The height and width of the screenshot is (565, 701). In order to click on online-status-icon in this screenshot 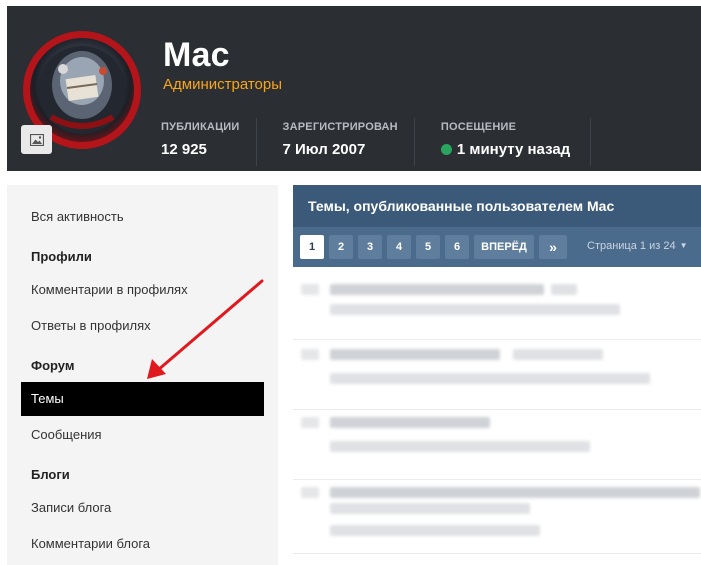, I will do `click(446, 149)`.